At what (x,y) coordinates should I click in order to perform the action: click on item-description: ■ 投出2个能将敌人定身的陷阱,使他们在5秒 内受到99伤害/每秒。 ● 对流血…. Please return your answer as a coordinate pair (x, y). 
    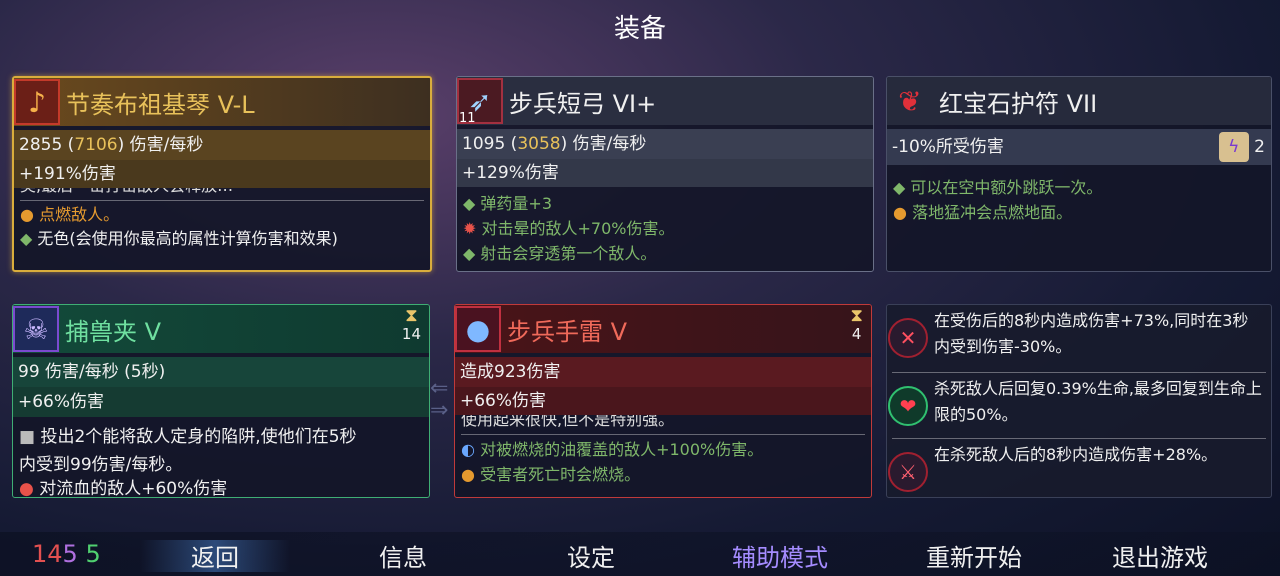
    Looking at the image, I should click on (188, 462).